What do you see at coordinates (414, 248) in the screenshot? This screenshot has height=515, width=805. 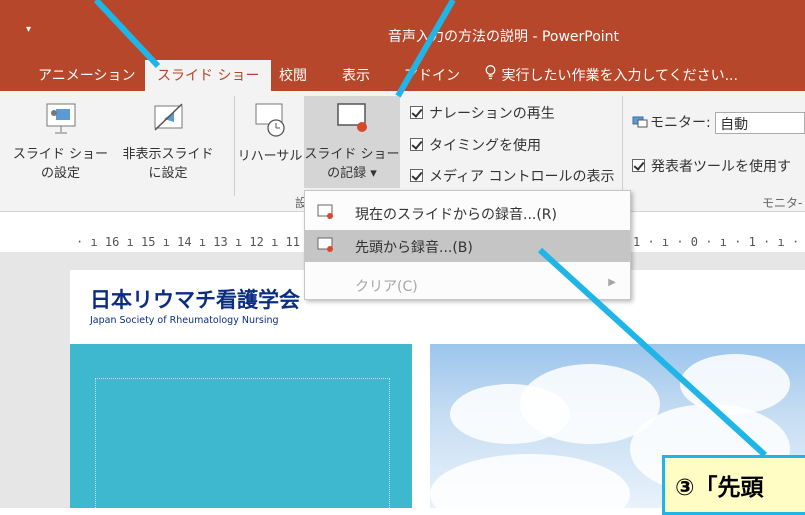 I see `menu-item-label: 先頭から録音...(B)` at bounding box center [414, 248].